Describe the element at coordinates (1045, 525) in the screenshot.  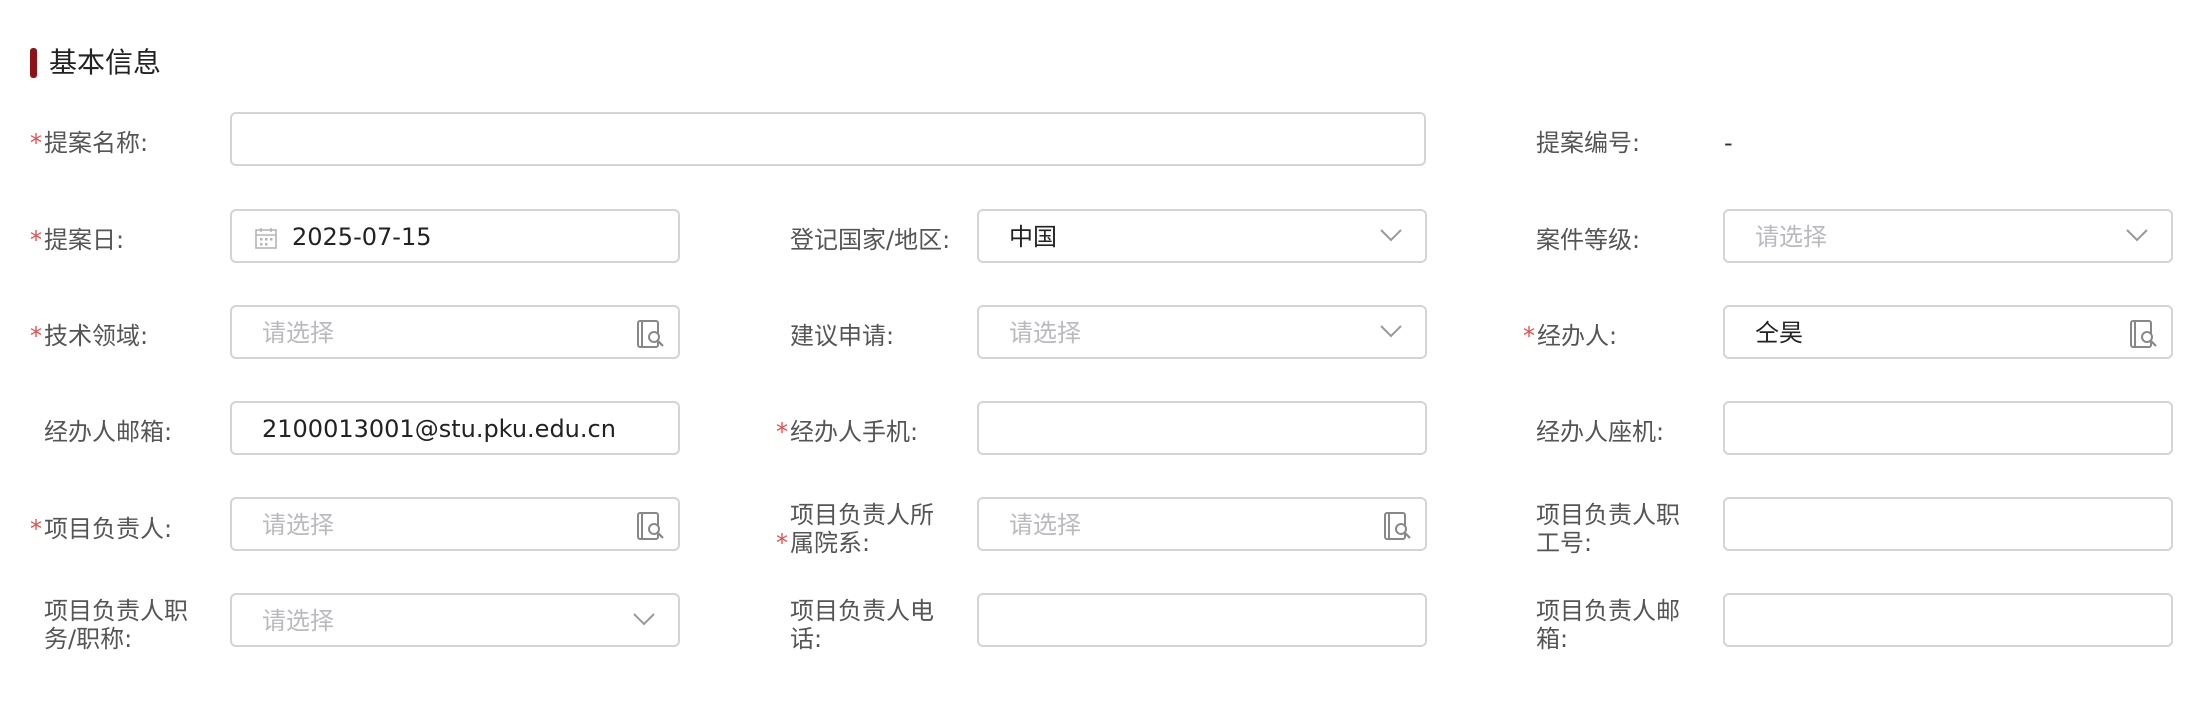
I see `leader-dept-placeholder: 请选择` at that location.